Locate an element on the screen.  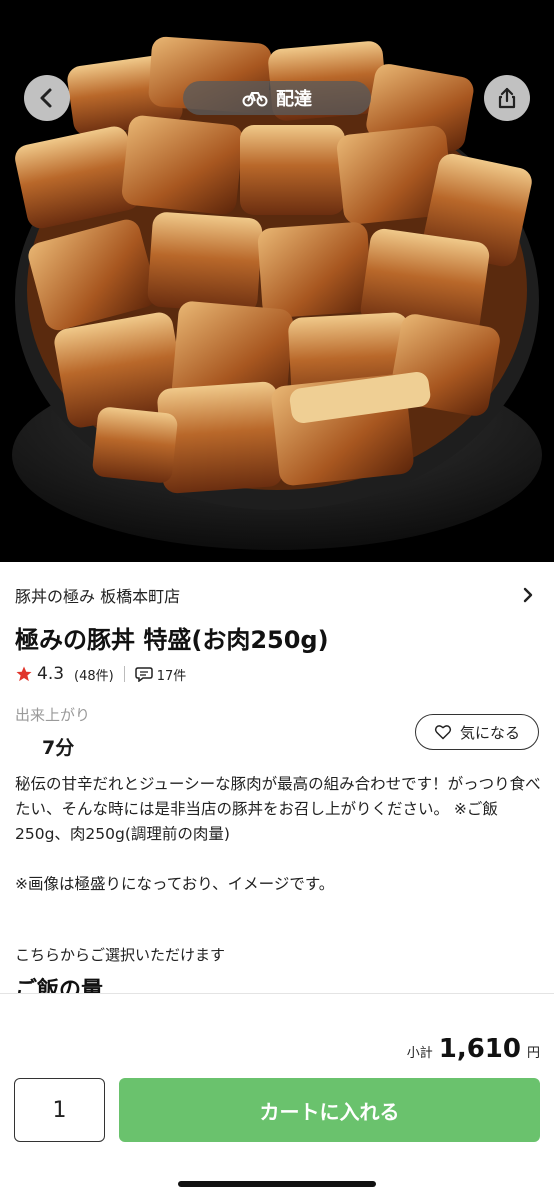
review-count: 17件 is located at coordinates (172, 674).